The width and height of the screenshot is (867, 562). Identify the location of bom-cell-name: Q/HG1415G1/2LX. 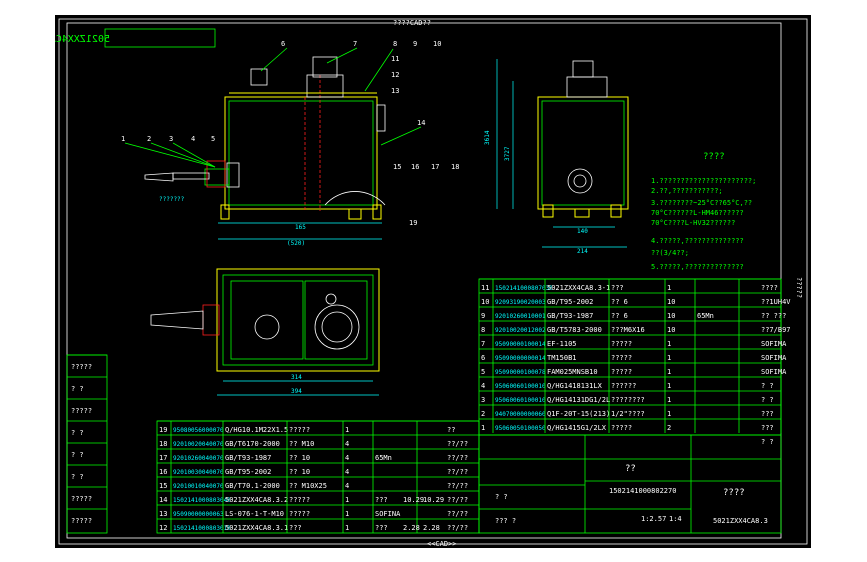
(577, 428).